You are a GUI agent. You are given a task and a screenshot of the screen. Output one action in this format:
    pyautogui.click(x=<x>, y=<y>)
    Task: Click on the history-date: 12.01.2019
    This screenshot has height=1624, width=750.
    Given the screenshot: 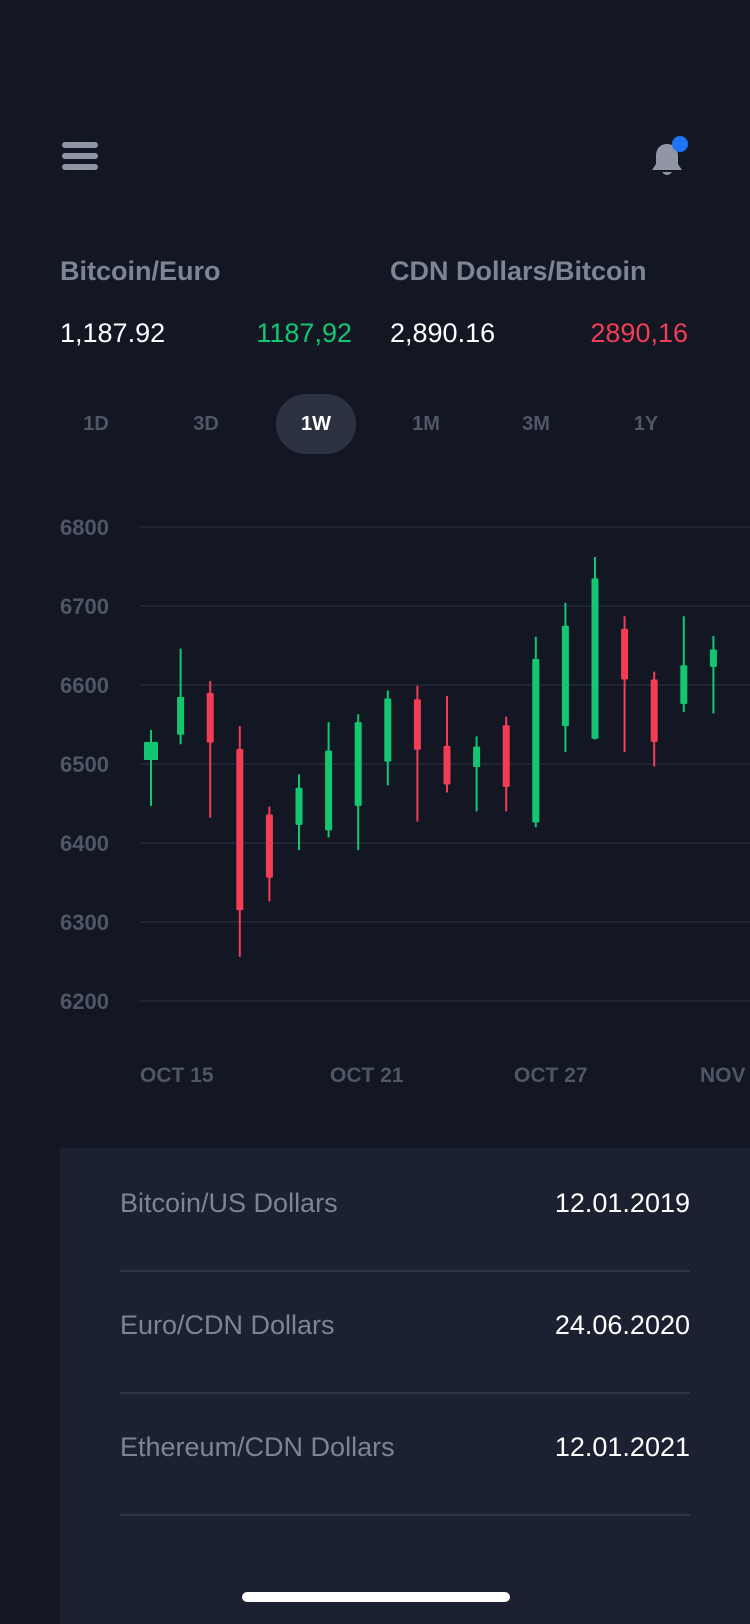 What is the action you would take?
    pyautogui.click(x=622, y=1203)
    